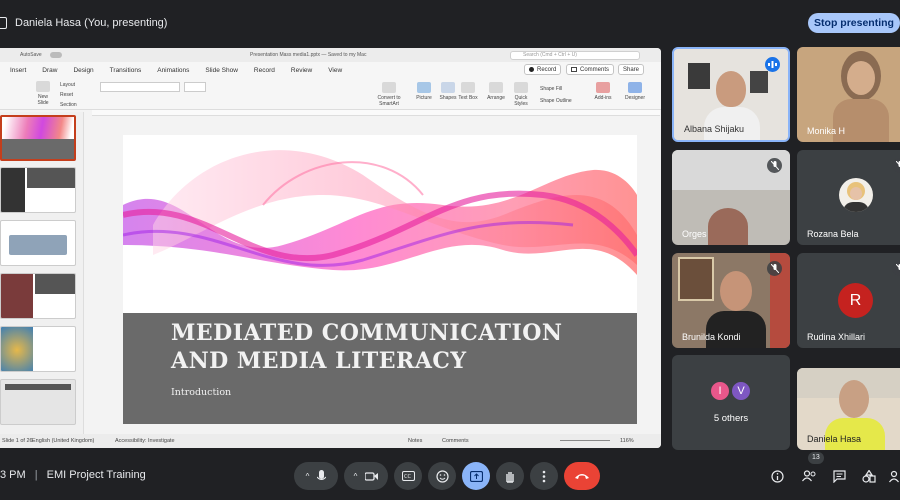  What do you see at coordinates (869, 476) in the screenshot?
I see `activities-button` at bounding box center [869, 476].